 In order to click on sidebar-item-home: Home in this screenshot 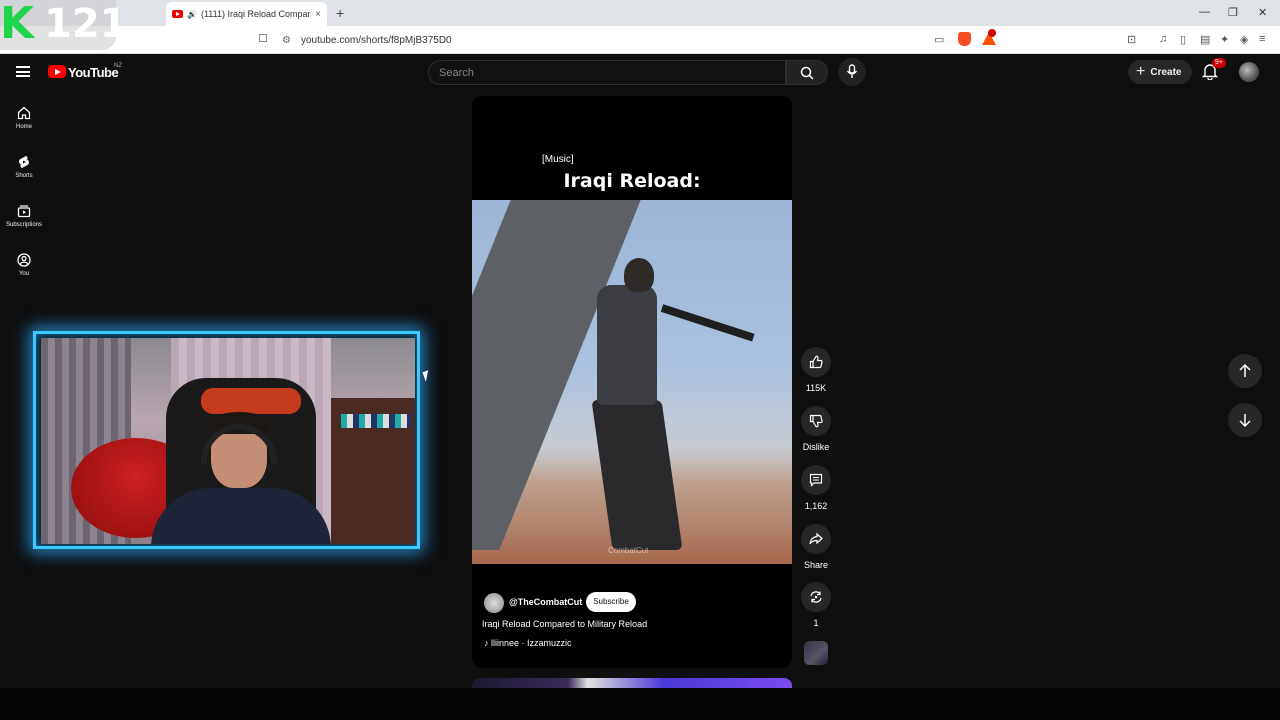, I will do `click(24, 118)`.